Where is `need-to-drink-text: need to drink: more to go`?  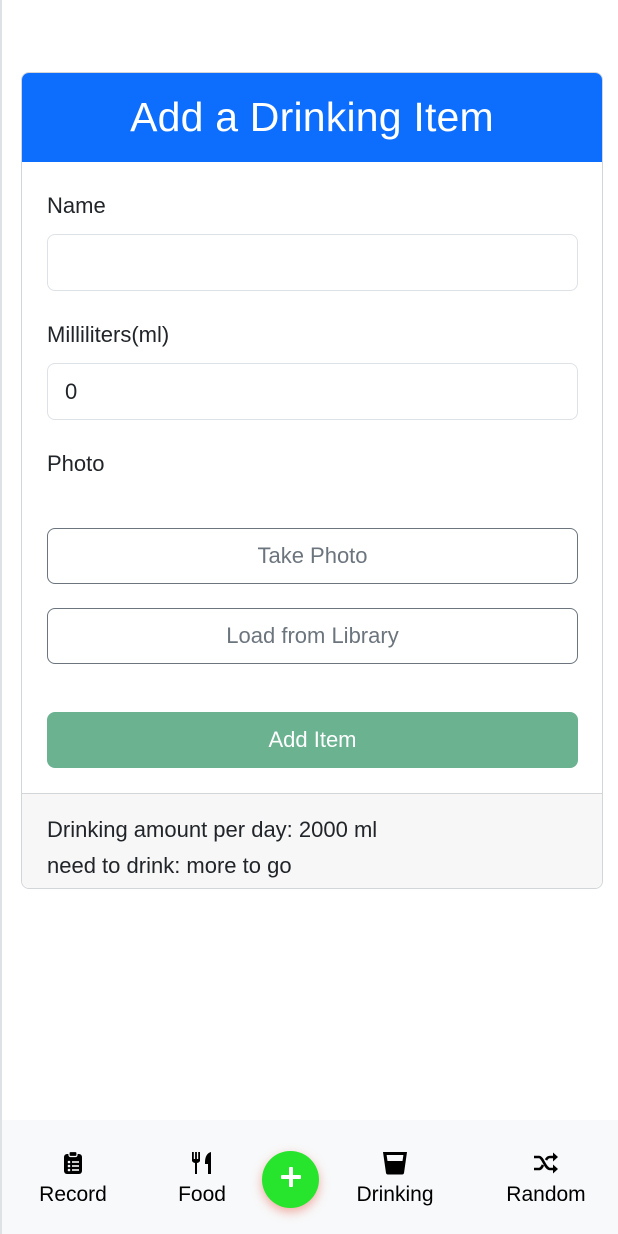
need-to-drink-text: need to drink: more to go is located at coordinates (169, 865).